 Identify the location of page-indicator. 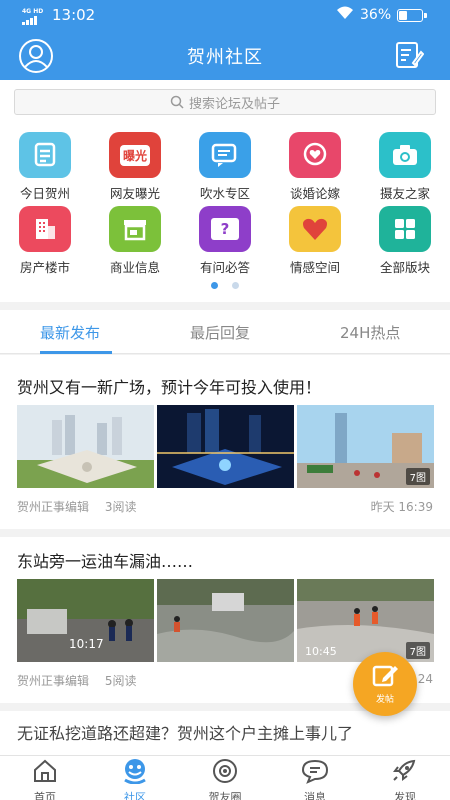
(225, 285).